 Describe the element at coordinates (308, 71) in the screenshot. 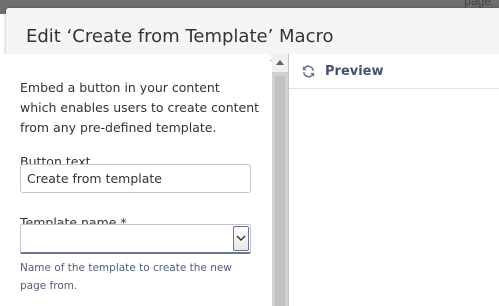

I see `refresh-icon` at that location.